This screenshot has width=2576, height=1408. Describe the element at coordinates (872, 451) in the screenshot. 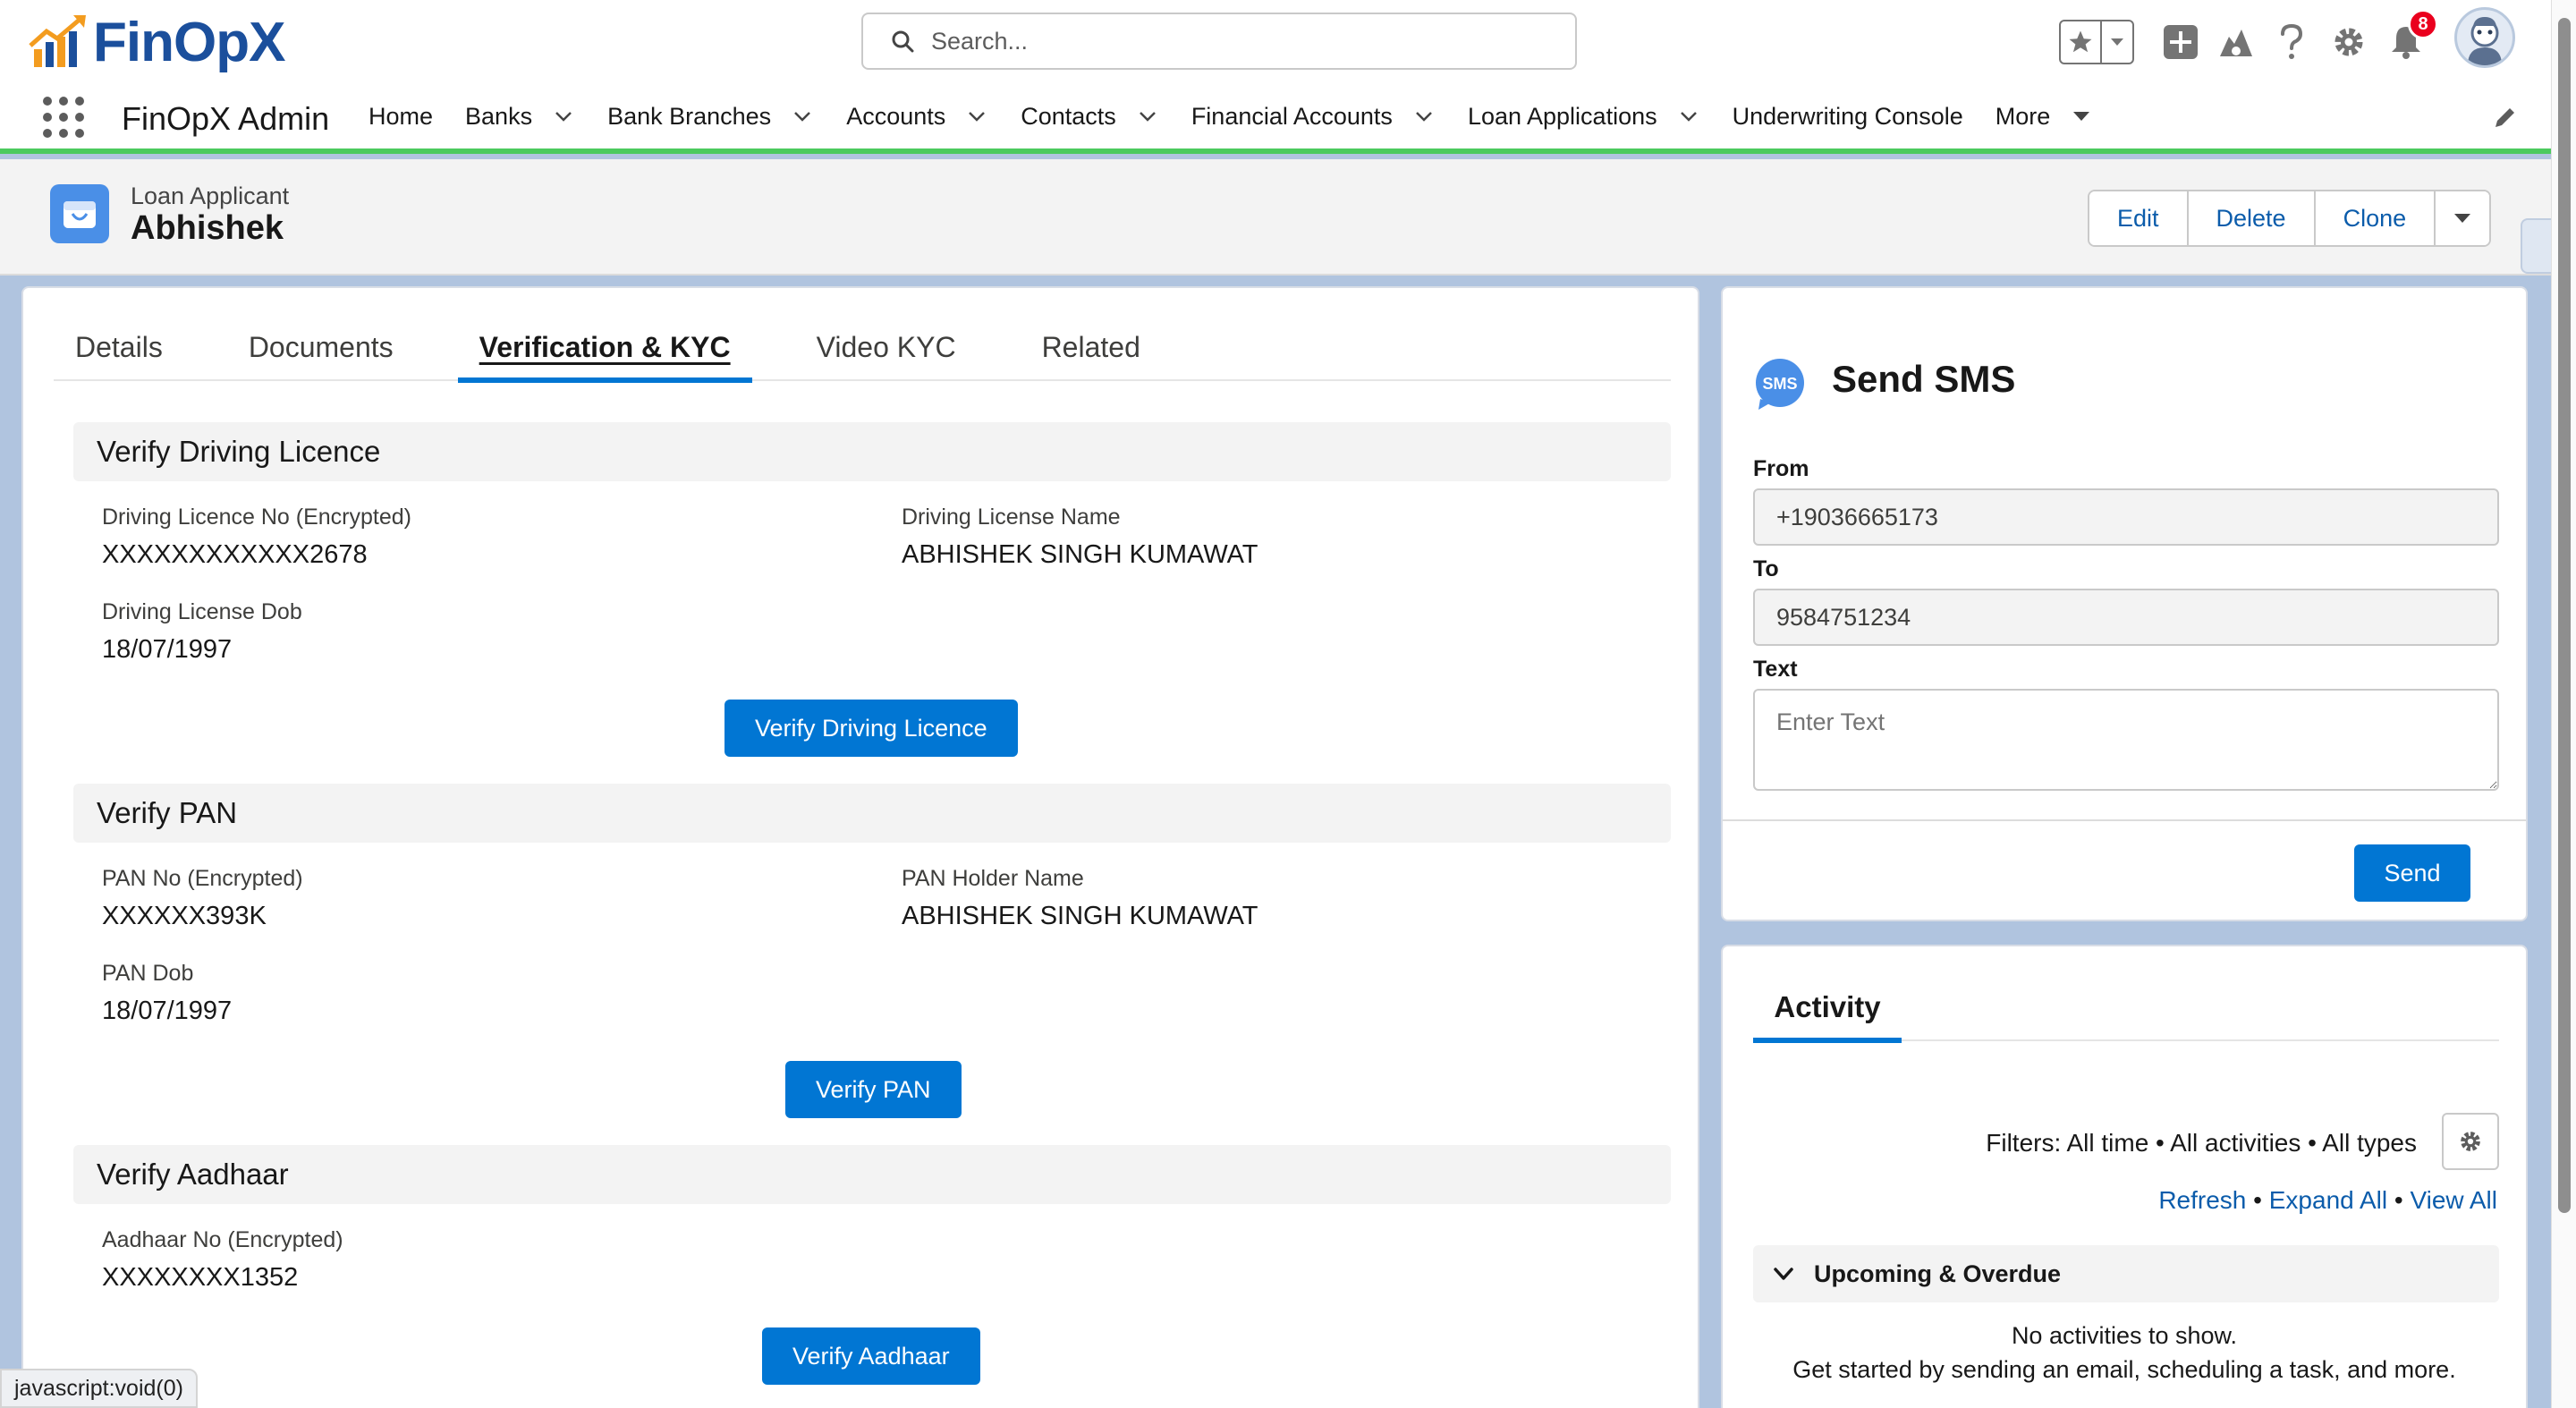

I see `section-verify-driving-licence: Verify Driving Licence` at that location.